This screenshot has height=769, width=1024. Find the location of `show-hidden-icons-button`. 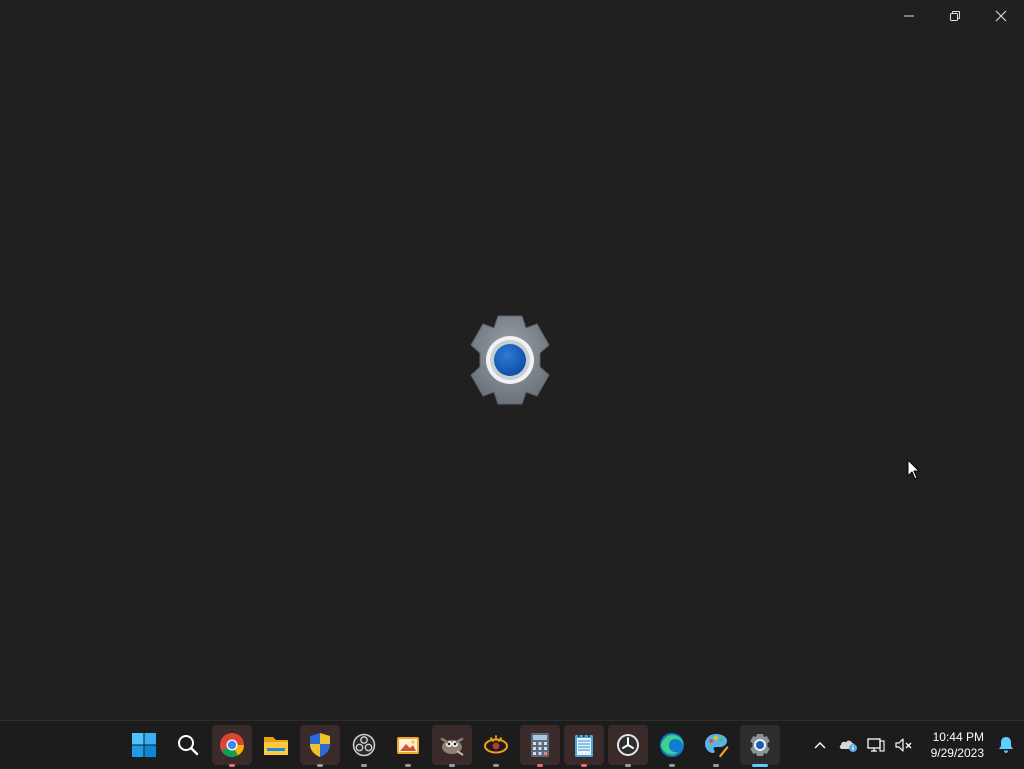

show-hidden-icons-button is located at coordinates (820, 745).